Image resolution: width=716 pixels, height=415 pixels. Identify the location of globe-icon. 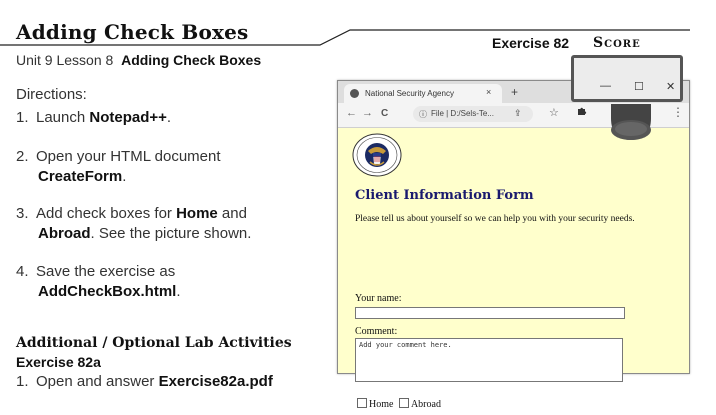
(354, 93).